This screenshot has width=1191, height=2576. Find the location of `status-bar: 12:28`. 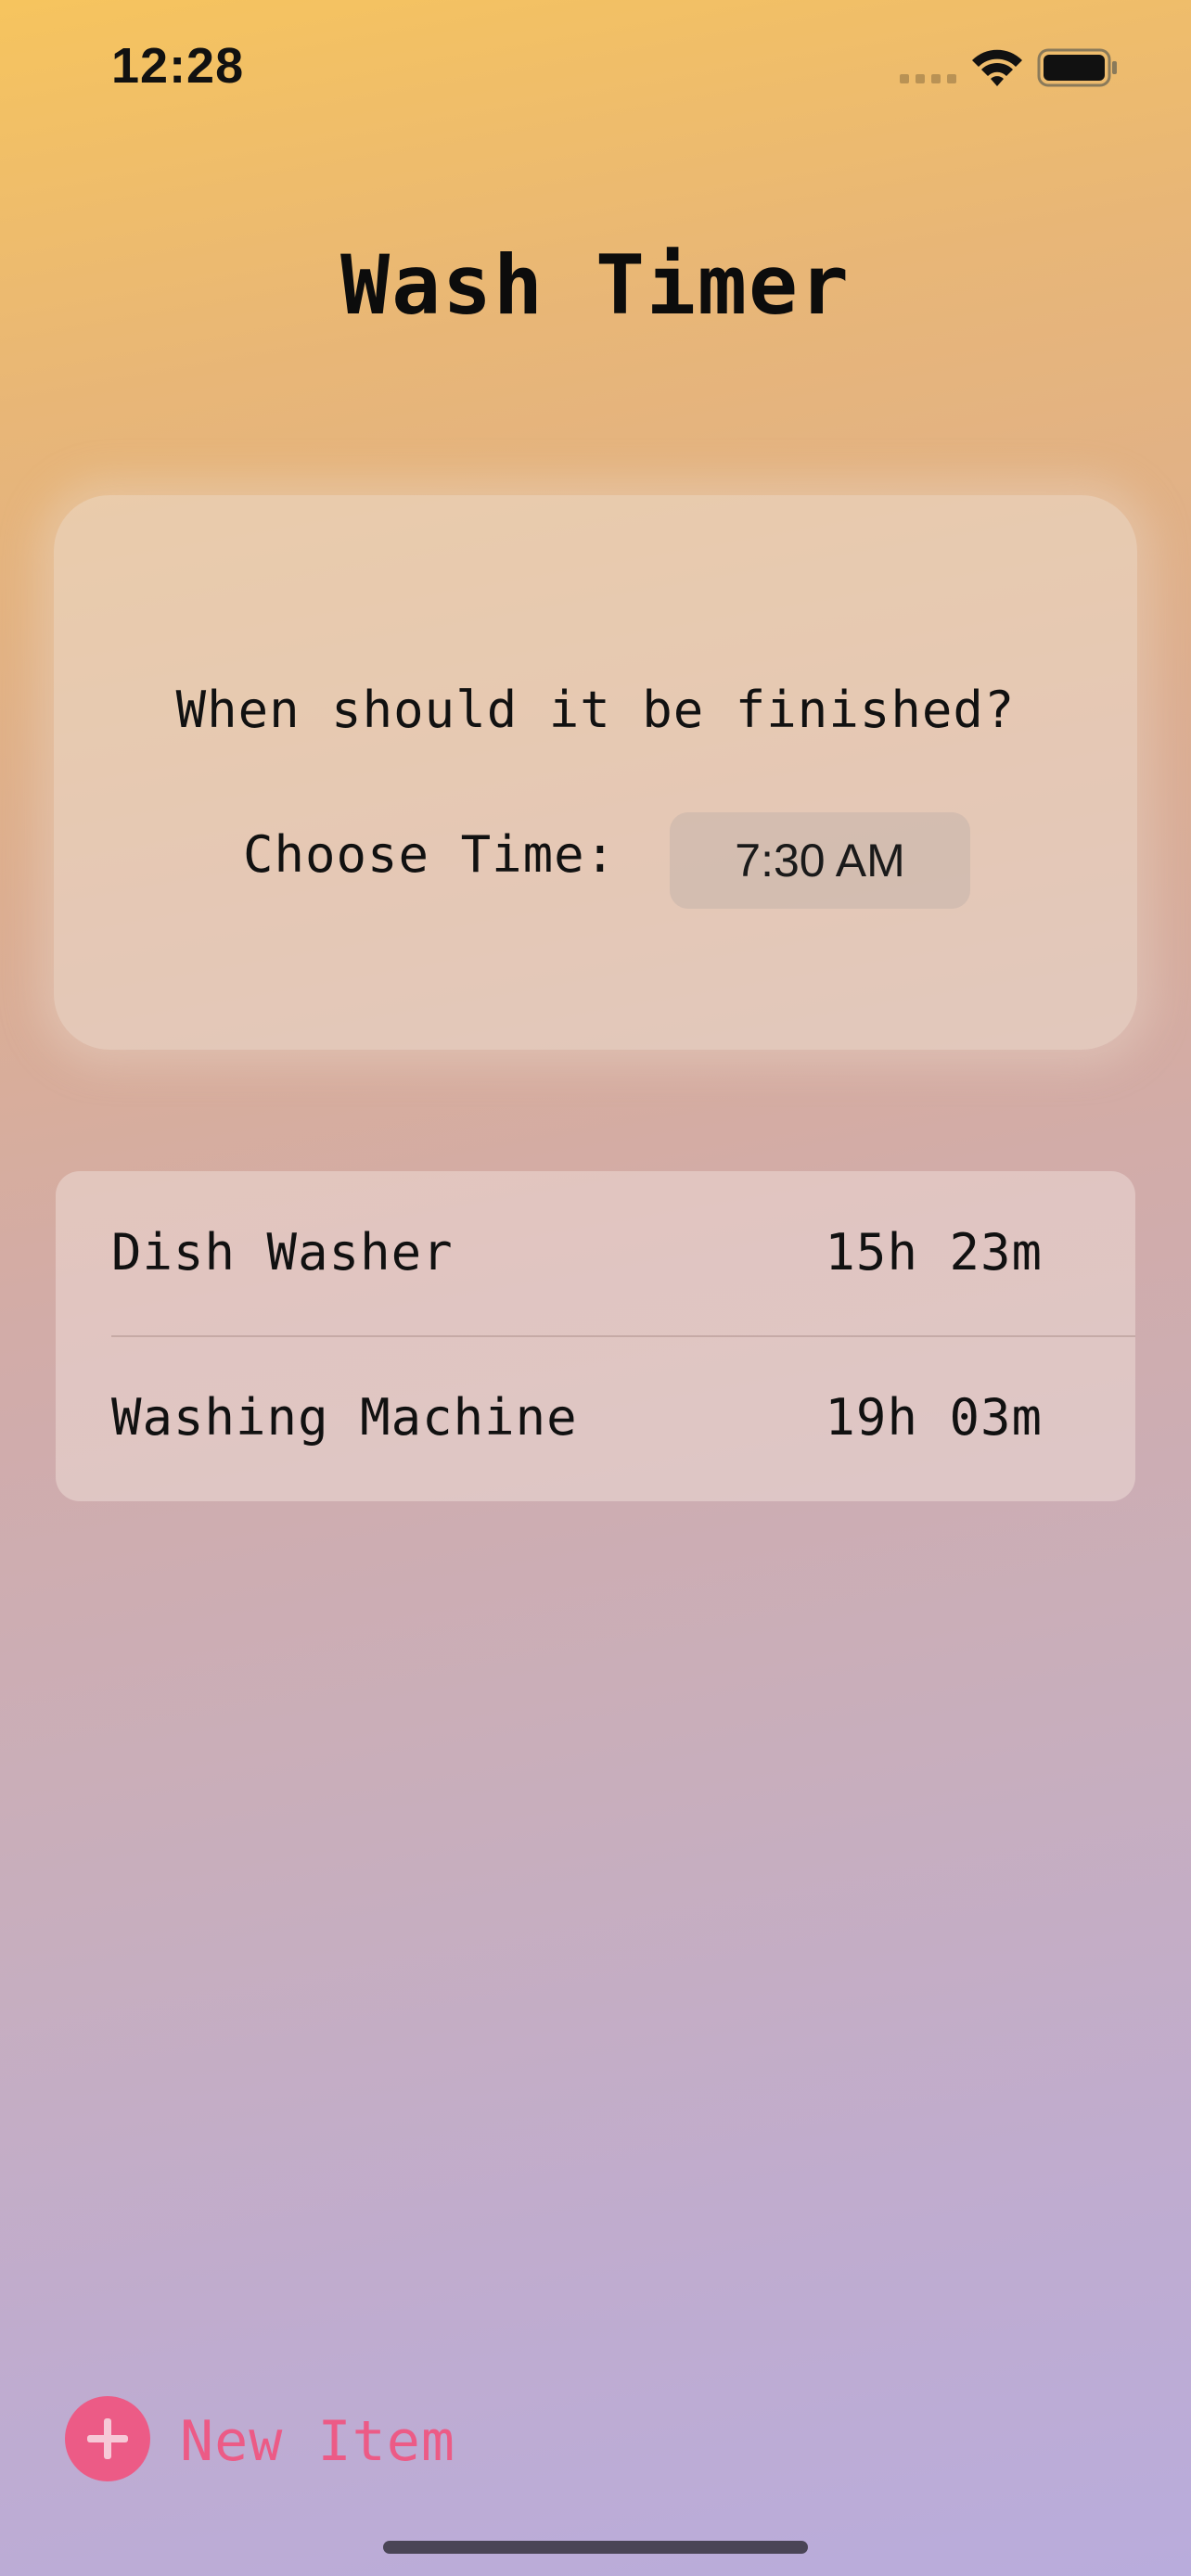

status-bar: 12:28 is located at coordinates (595, 69).